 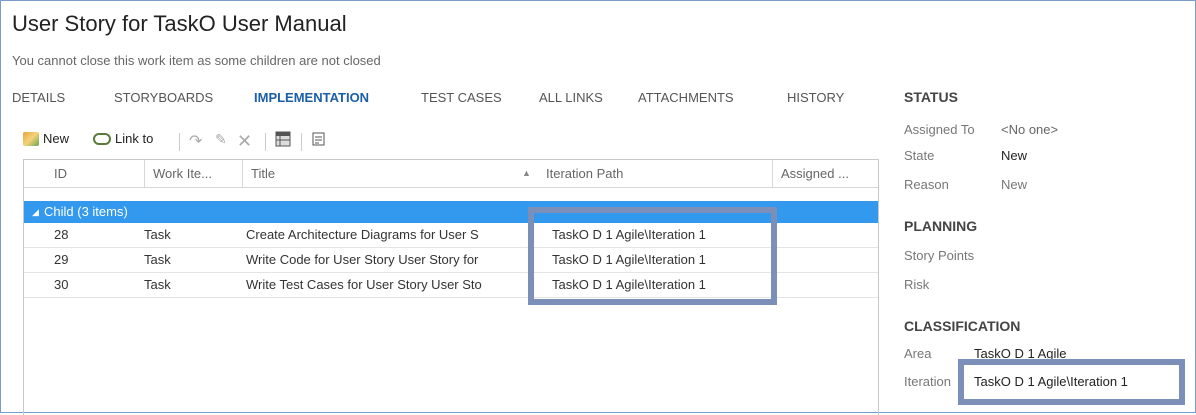 What do you see at coordinates (1014, 155) in the screenshot?
I see `state-field: New` at bounding box center [1014, 155].